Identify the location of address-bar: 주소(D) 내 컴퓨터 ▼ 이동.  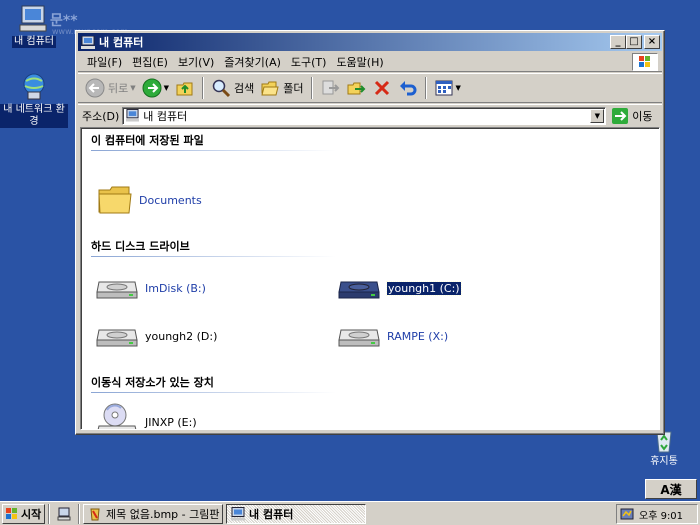
(370, 115).